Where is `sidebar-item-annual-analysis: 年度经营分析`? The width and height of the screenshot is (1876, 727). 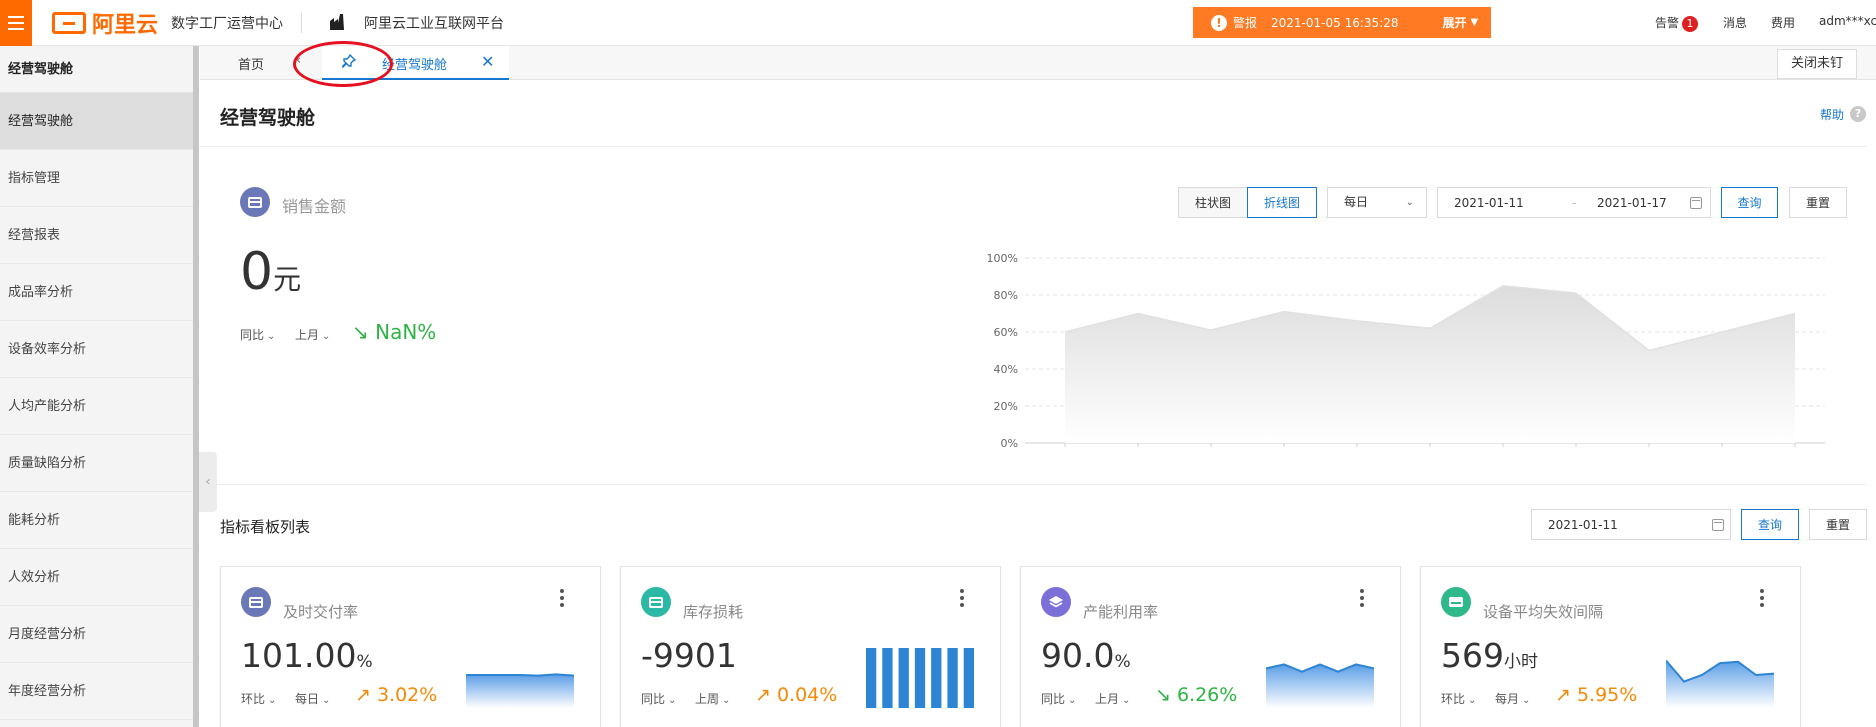 sidebar-item-annual-analysis: 年度经营分析 is located at coordinates (97, 691).